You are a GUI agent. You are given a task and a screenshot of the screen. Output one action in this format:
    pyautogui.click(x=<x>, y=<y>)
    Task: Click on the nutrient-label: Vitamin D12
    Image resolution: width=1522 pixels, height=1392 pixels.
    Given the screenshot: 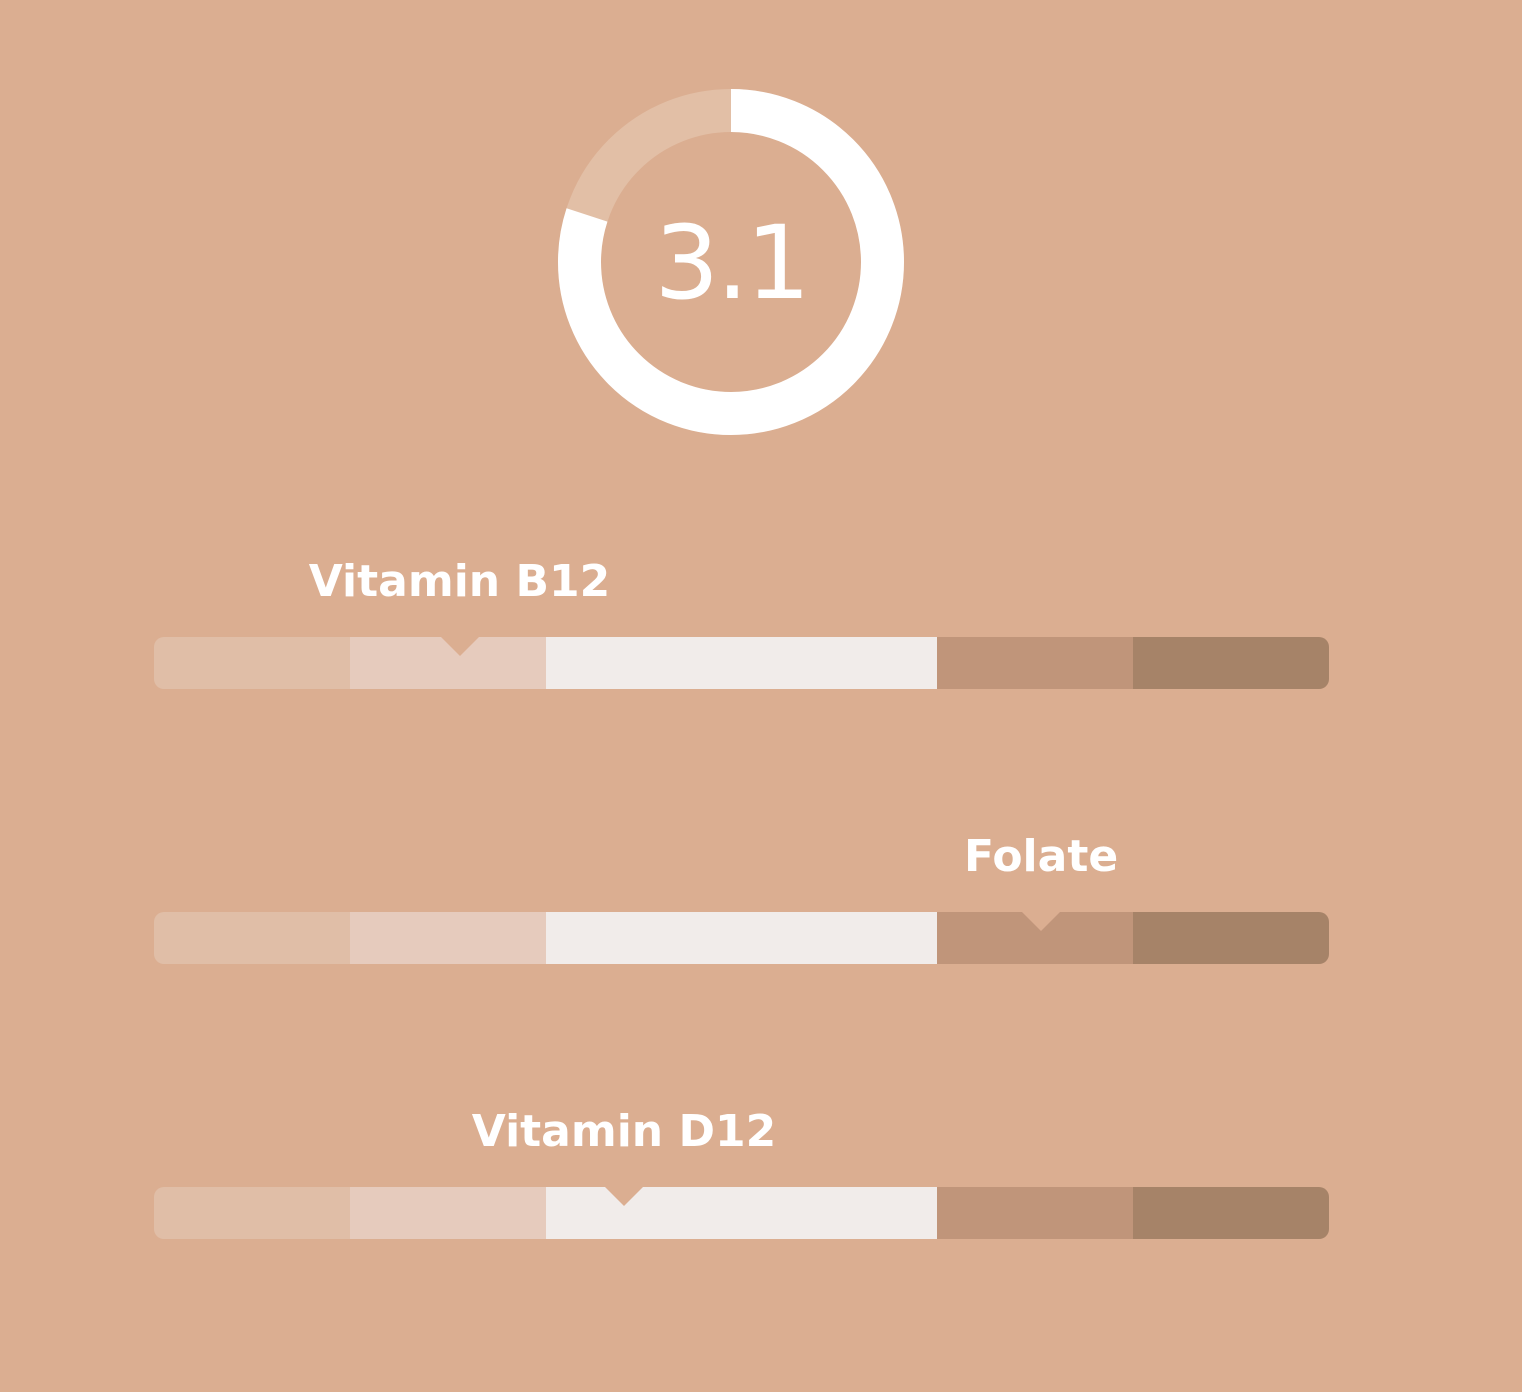 What is the action you would take?
    pyautogui.click(x=624, y=1131)
    